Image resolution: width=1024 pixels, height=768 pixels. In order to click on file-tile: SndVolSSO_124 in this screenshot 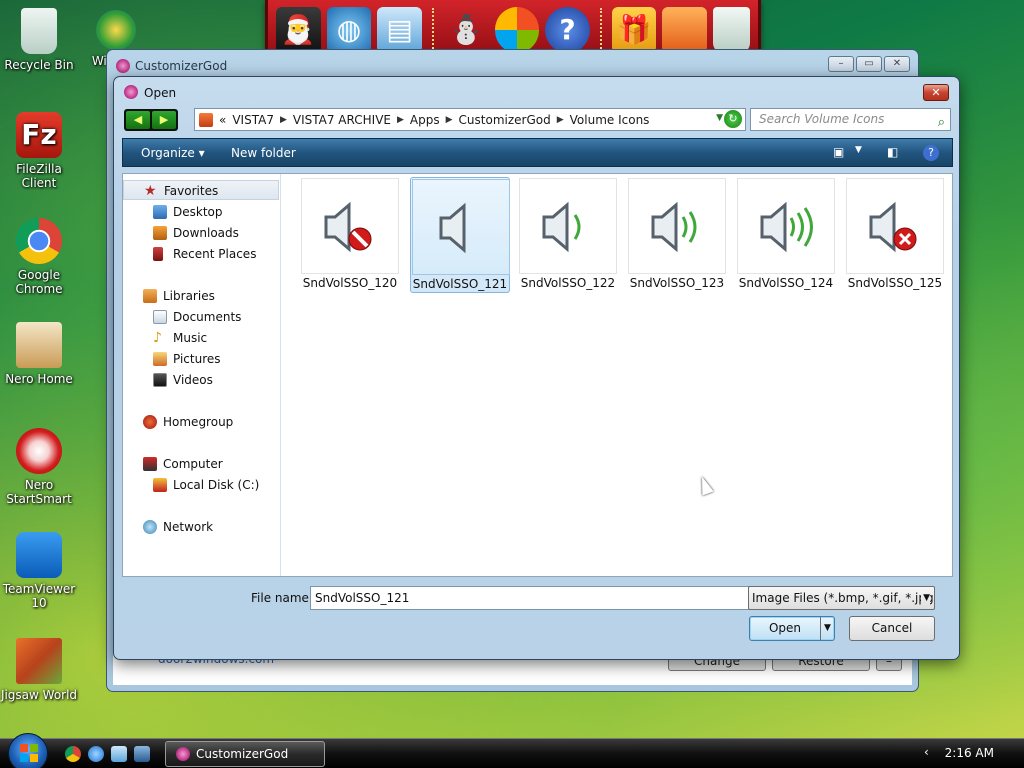, I will do `click(786, 235)`.